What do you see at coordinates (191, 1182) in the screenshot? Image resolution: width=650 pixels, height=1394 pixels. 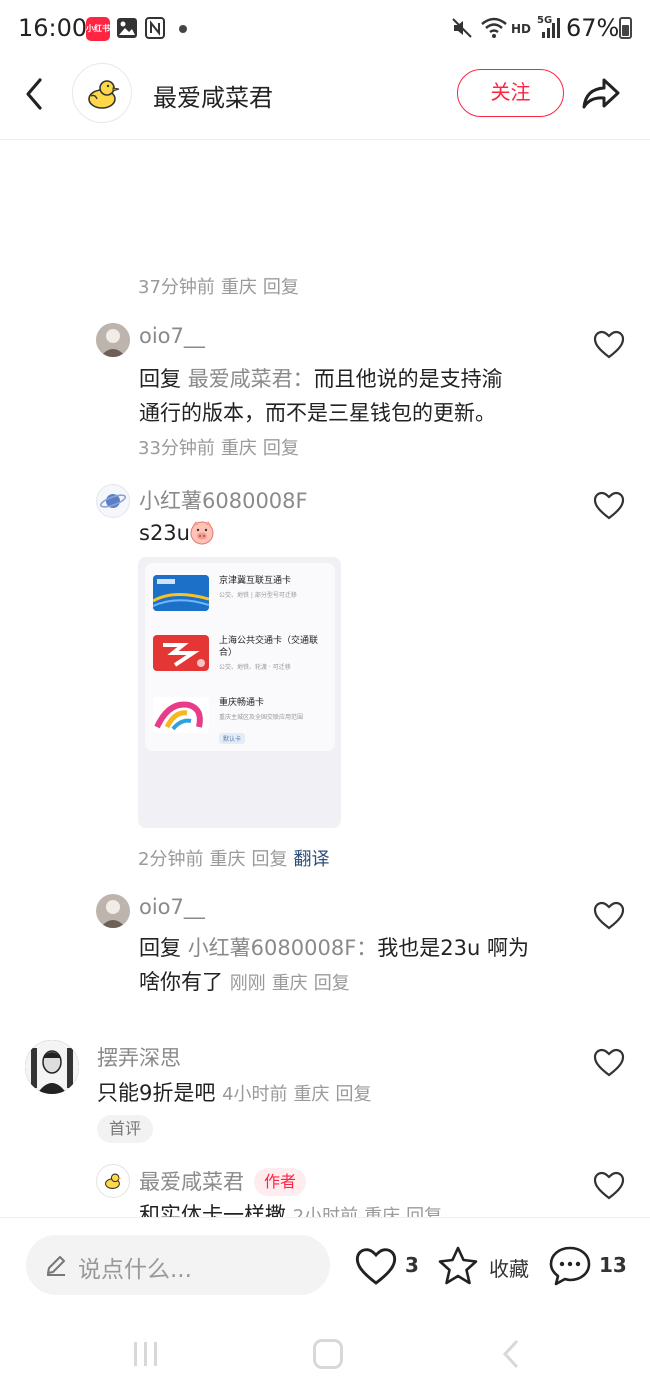 I see `user-name: 最爱咸菜君` at bounding box center [191, 1182].